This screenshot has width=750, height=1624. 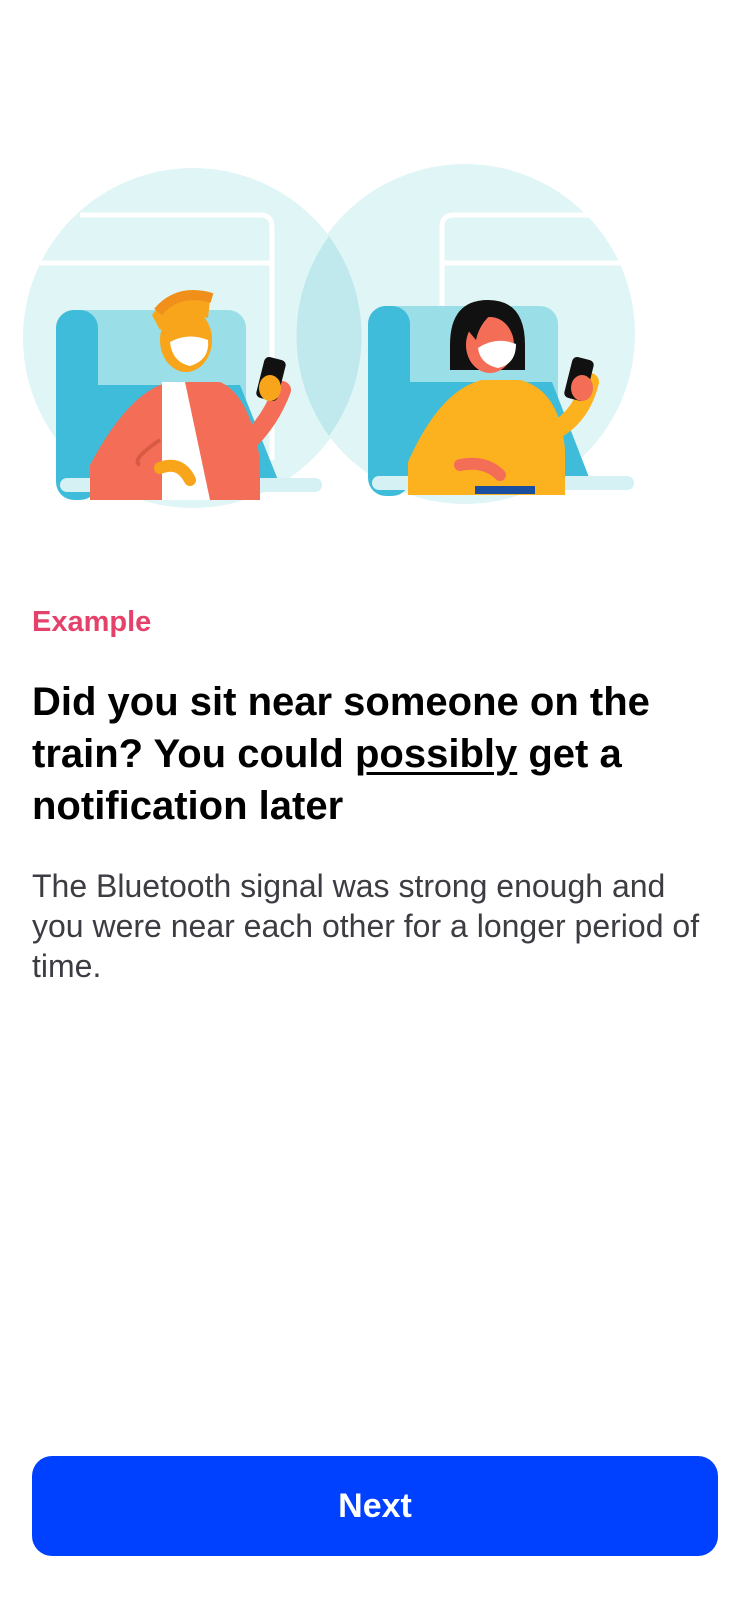 I want to click on headline-emphasis: possibly, so click(x=436, y=754).